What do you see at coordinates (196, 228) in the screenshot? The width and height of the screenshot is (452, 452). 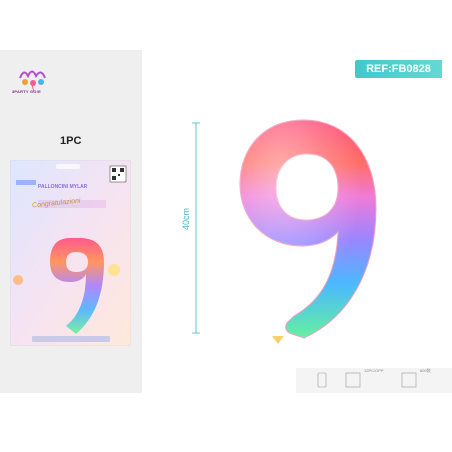 I see `dimension-line` at bounding box center [196, 228].